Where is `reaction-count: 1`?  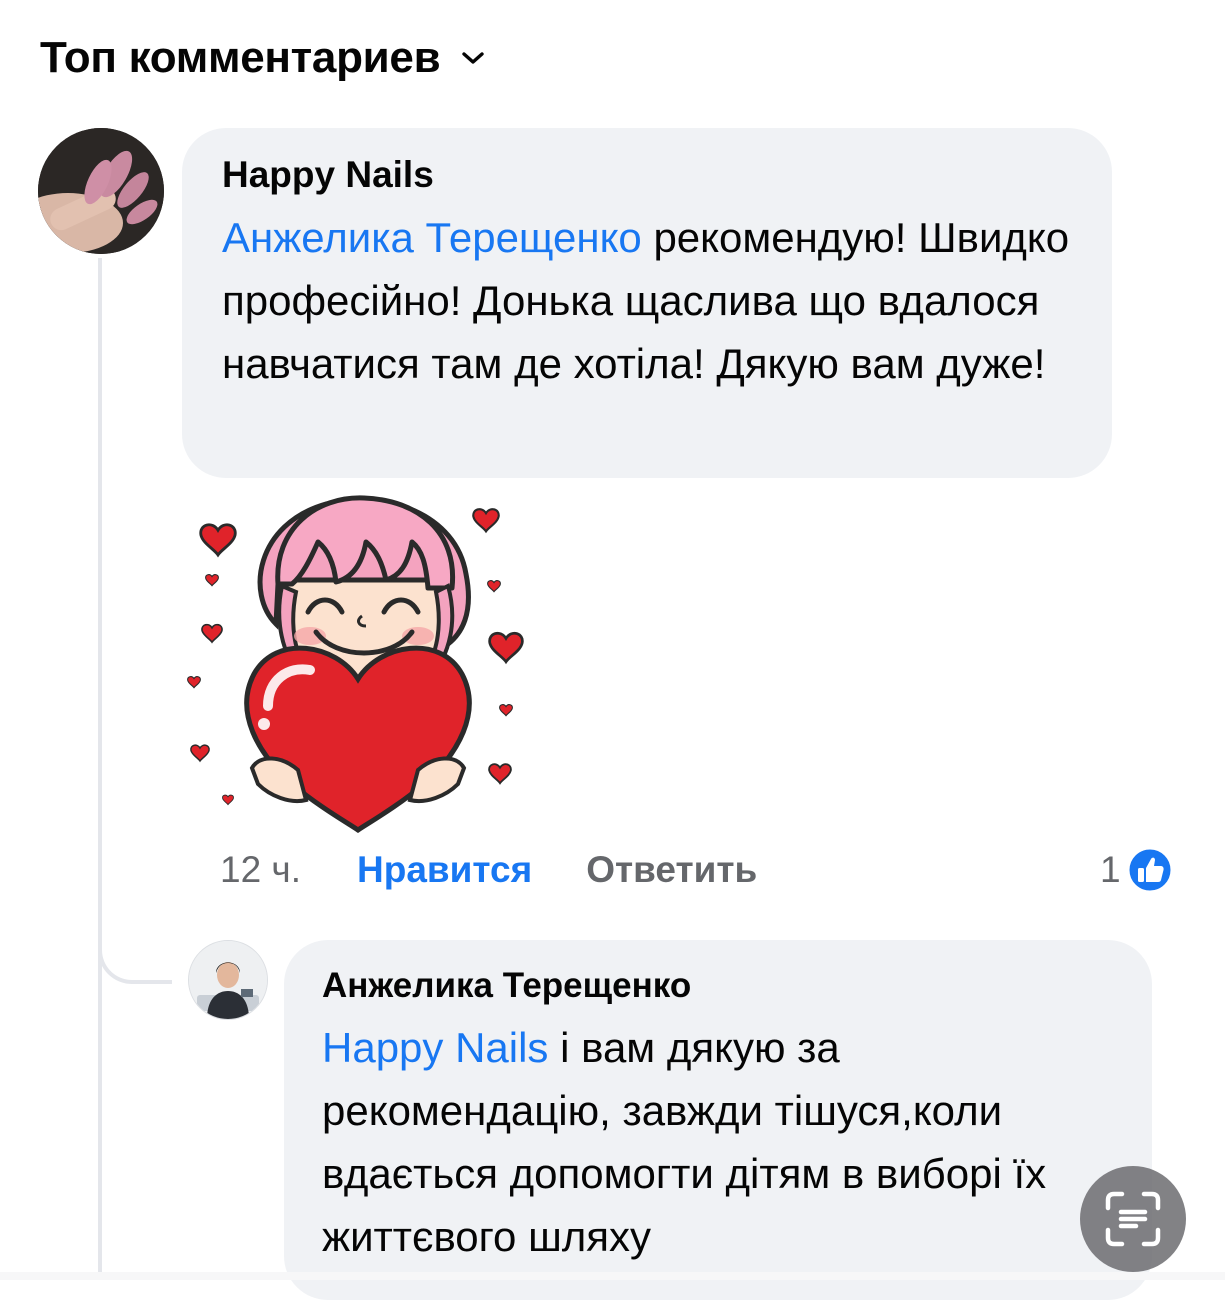
reaction-count: 1 is located at coordinates (1110, 869).